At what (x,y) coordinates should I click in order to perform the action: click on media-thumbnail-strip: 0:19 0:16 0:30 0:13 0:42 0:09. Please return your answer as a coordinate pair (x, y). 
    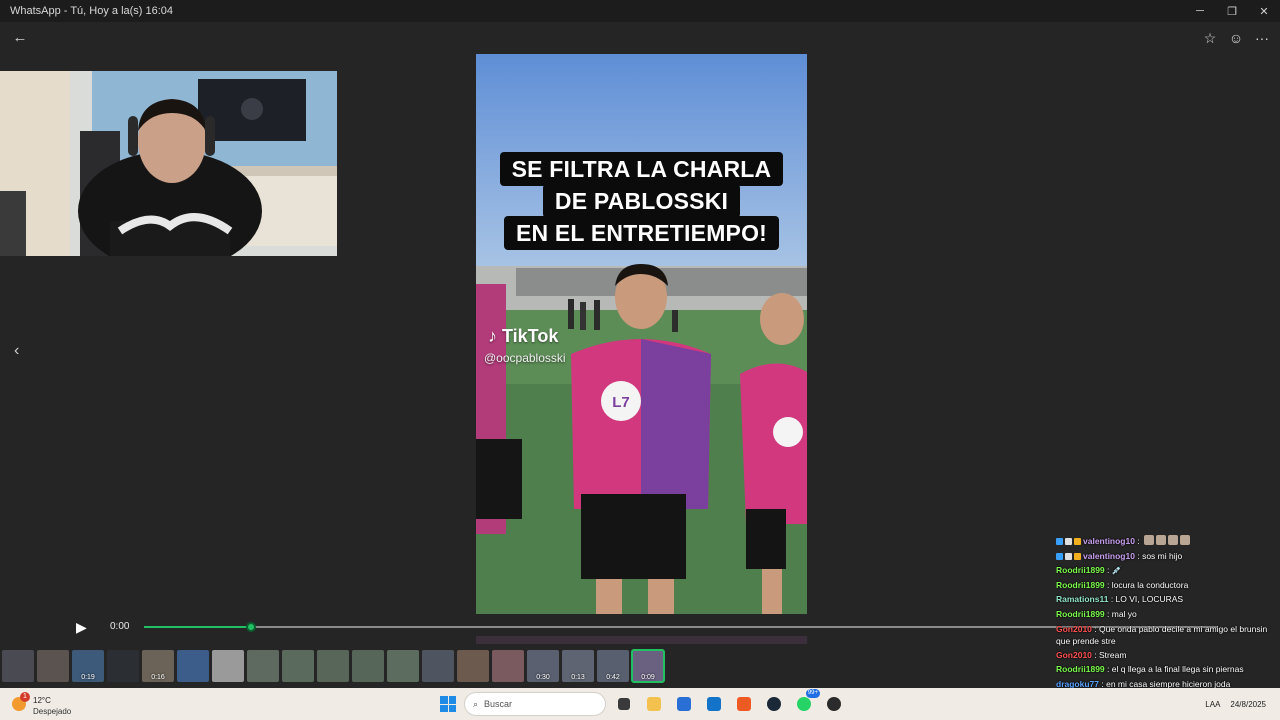
    Looking at the image, I should click on (332, 666).